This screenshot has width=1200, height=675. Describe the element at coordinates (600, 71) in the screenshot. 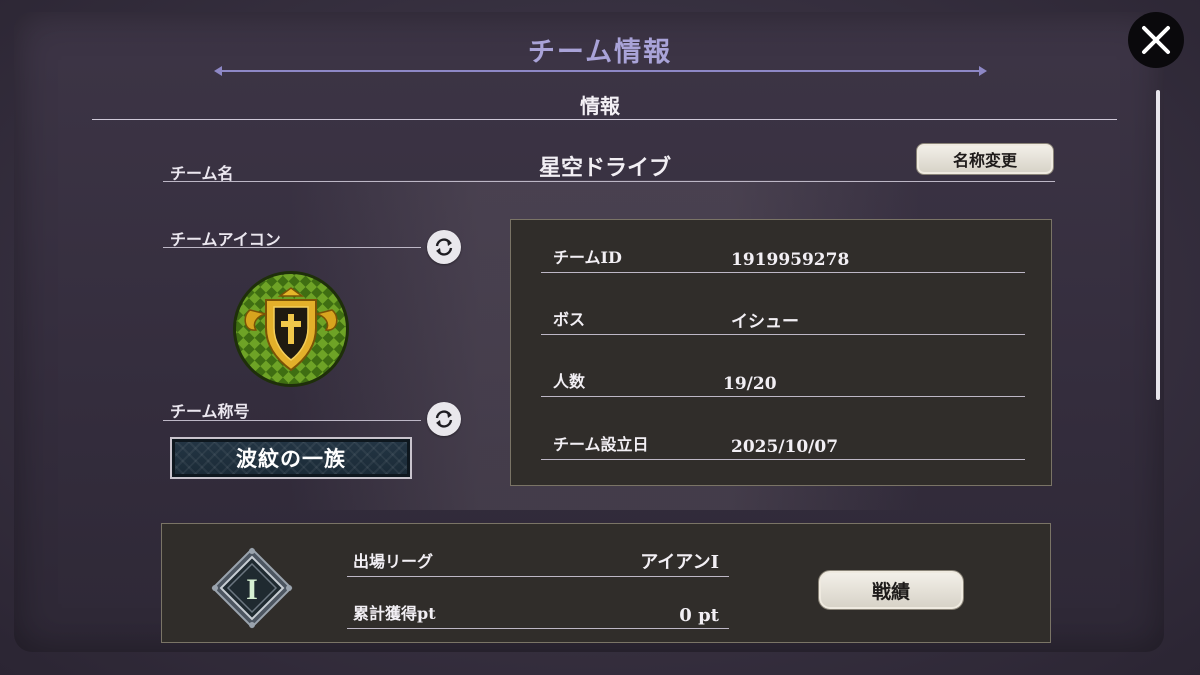

I see `title-divider` at that location.